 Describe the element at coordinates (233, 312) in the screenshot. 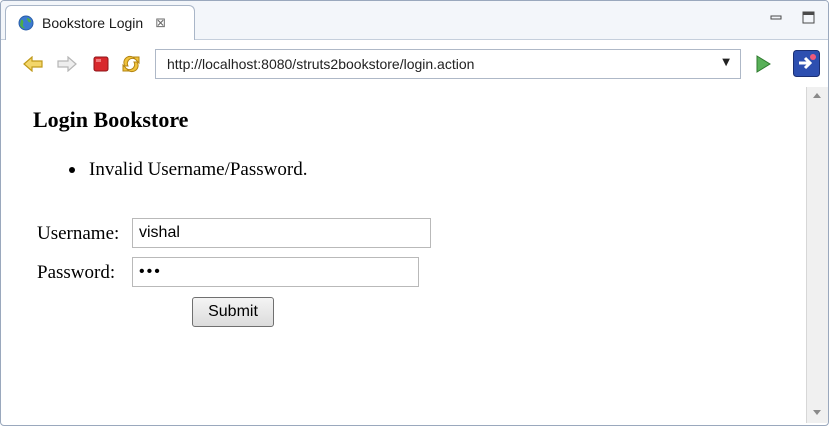

I see `submit-button: Submit` at that location.